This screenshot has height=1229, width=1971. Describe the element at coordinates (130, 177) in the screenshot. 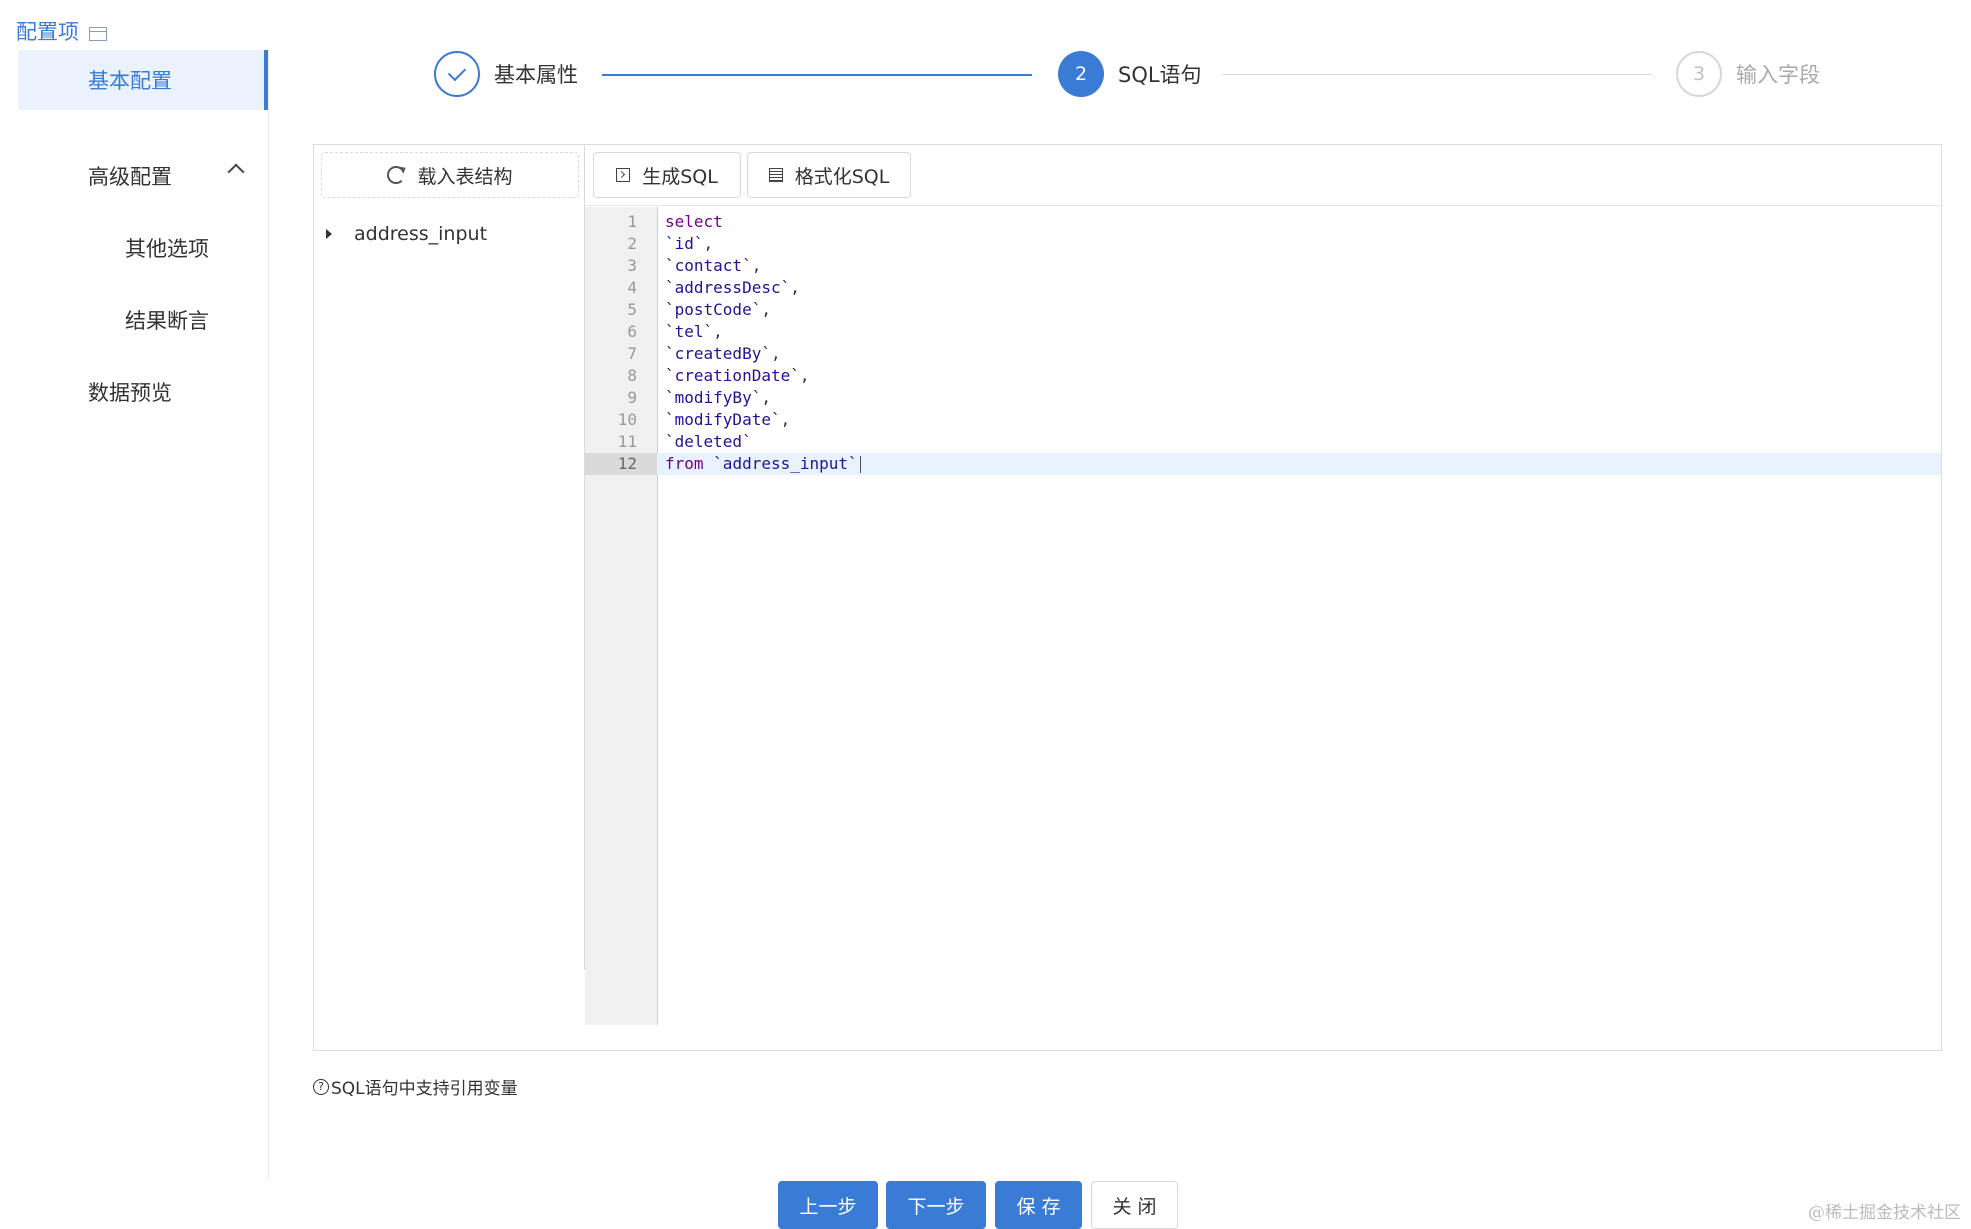

I see `sidebar-item-label: 高级配置` at that location.